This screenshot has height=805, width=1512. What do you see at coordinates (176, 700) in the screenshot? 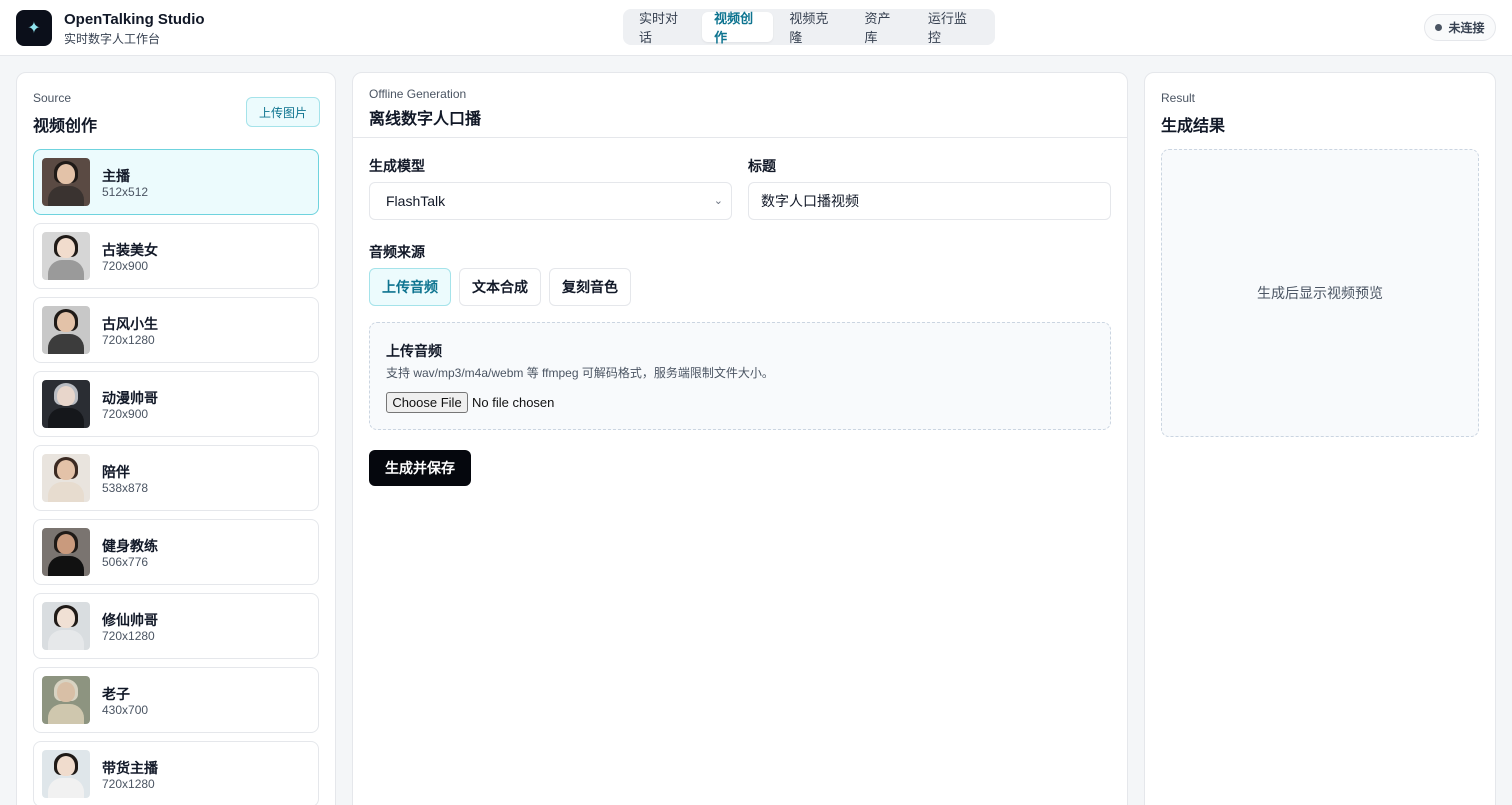
I see `avatar-card: 老子 430x700` at bounding box center [176, 700].